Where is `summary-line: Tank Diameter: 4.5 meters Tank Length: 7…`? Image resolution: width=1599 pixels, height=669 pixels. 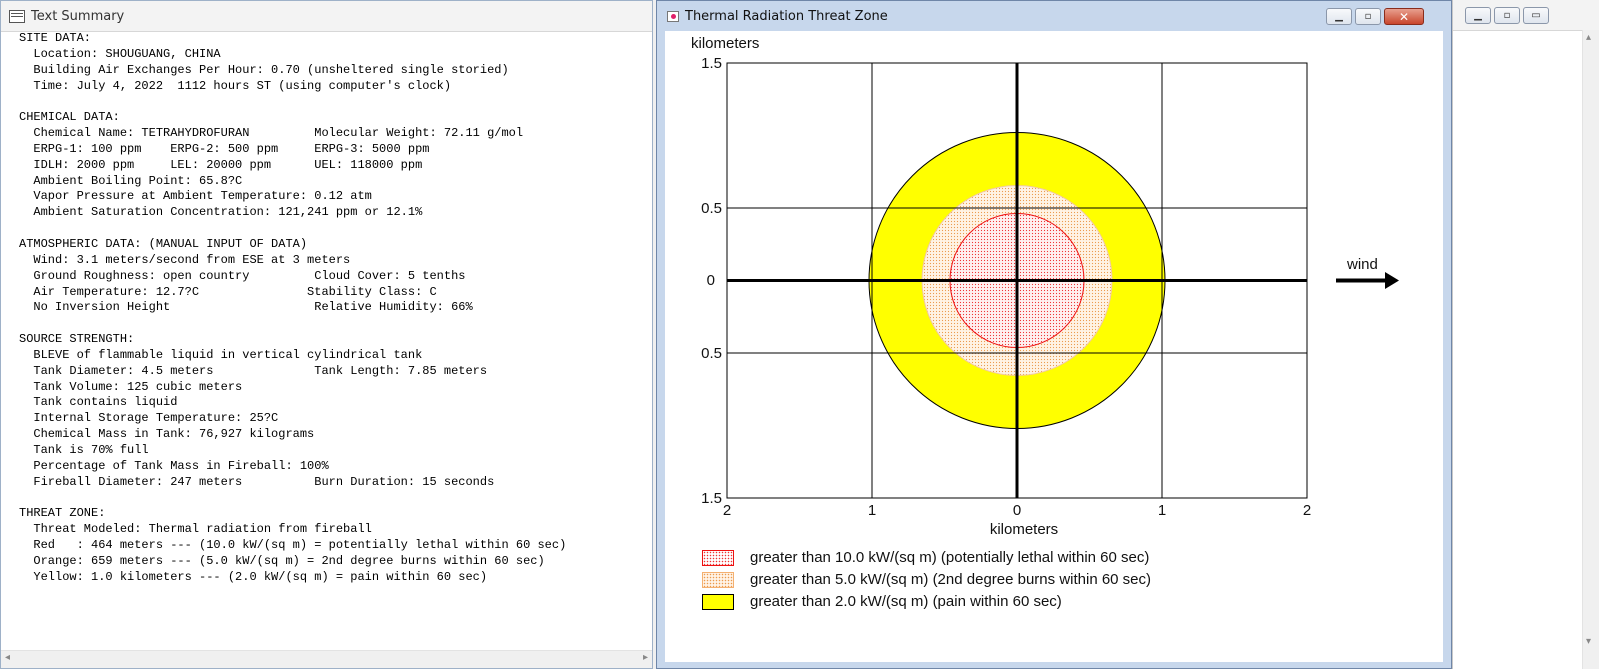 summary-line: Tank Diameter: 4.5 meters Tank Length: 7… is located at coordinates (253, 370).